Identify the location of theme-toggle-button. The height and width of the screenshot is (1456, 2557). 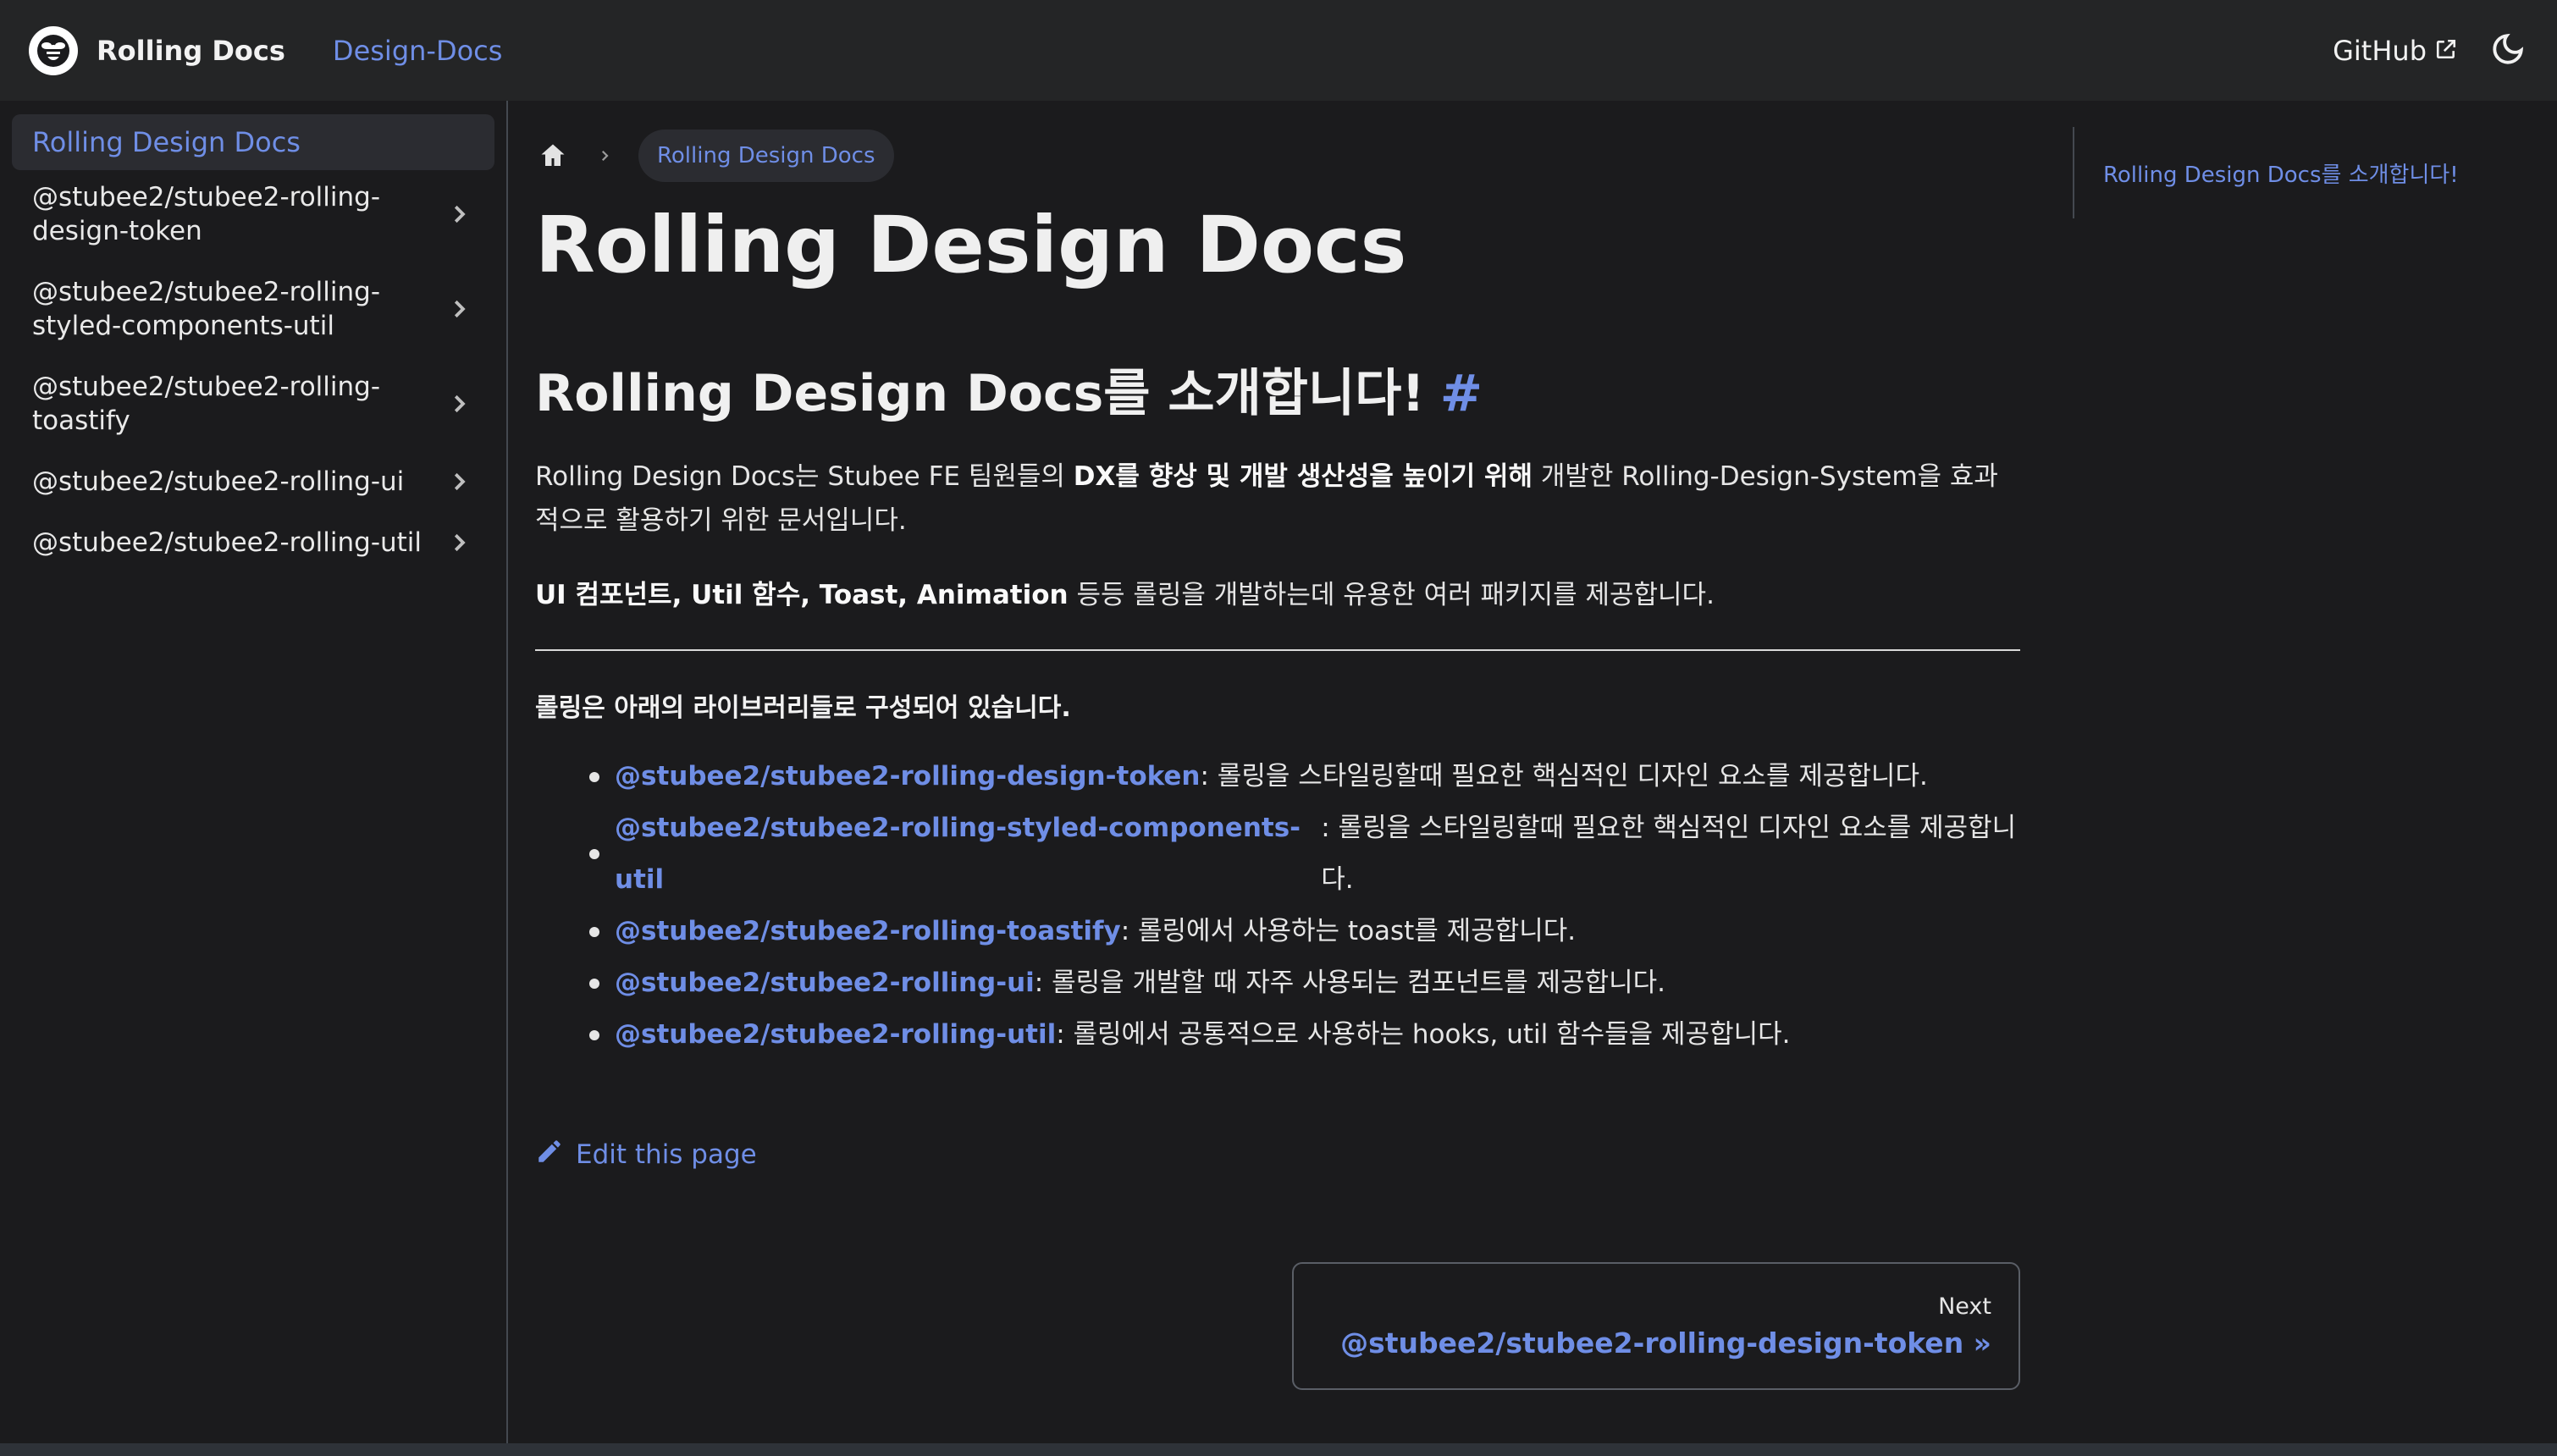
(2508, 50).